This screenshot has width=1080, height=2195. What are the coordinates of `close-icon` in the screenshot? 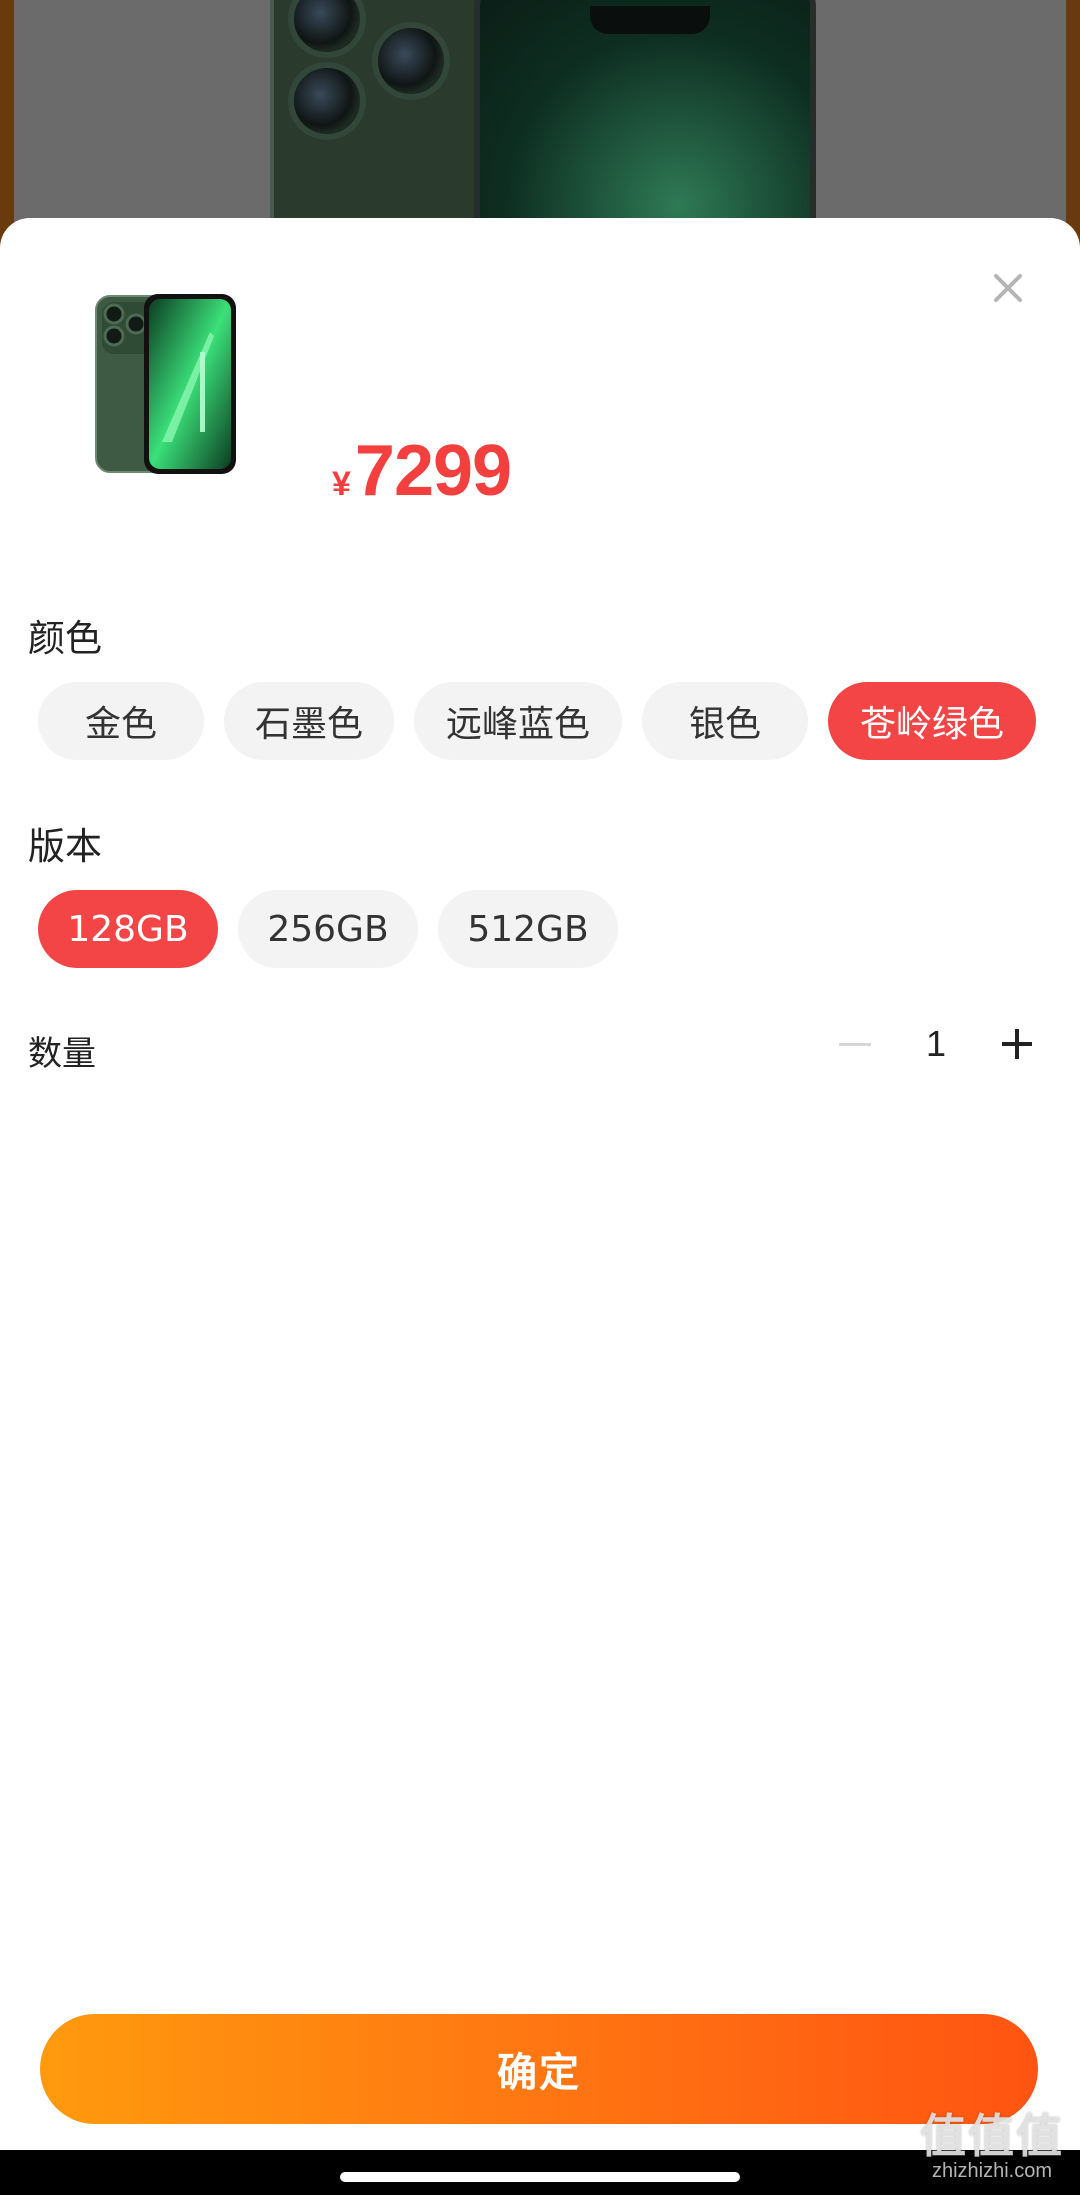 It's located at (1008, 288).